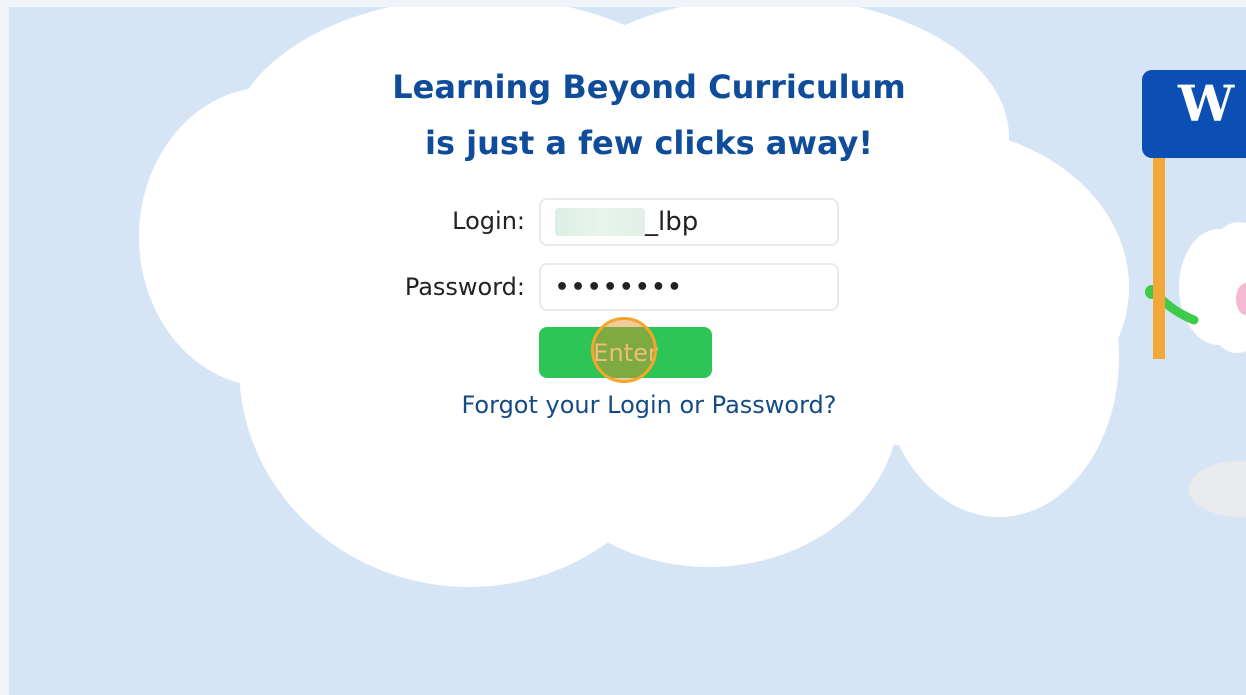 The image size is (1246, 695). I want to click on login-input: _lbp, so click(689, 222).